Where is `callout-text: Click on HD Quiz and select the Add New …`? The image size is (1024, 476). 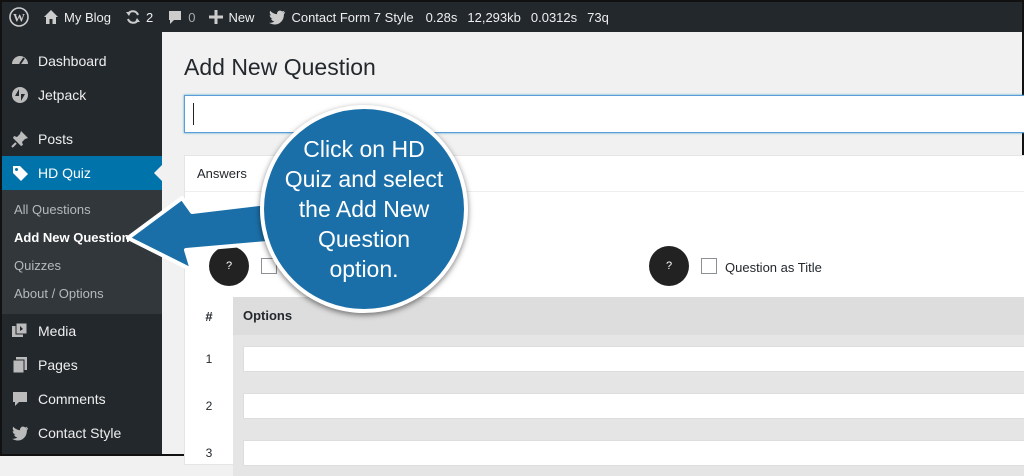
callout-text: Click on HD Quiz and select the Add New … is located at coordinates (364, 209).